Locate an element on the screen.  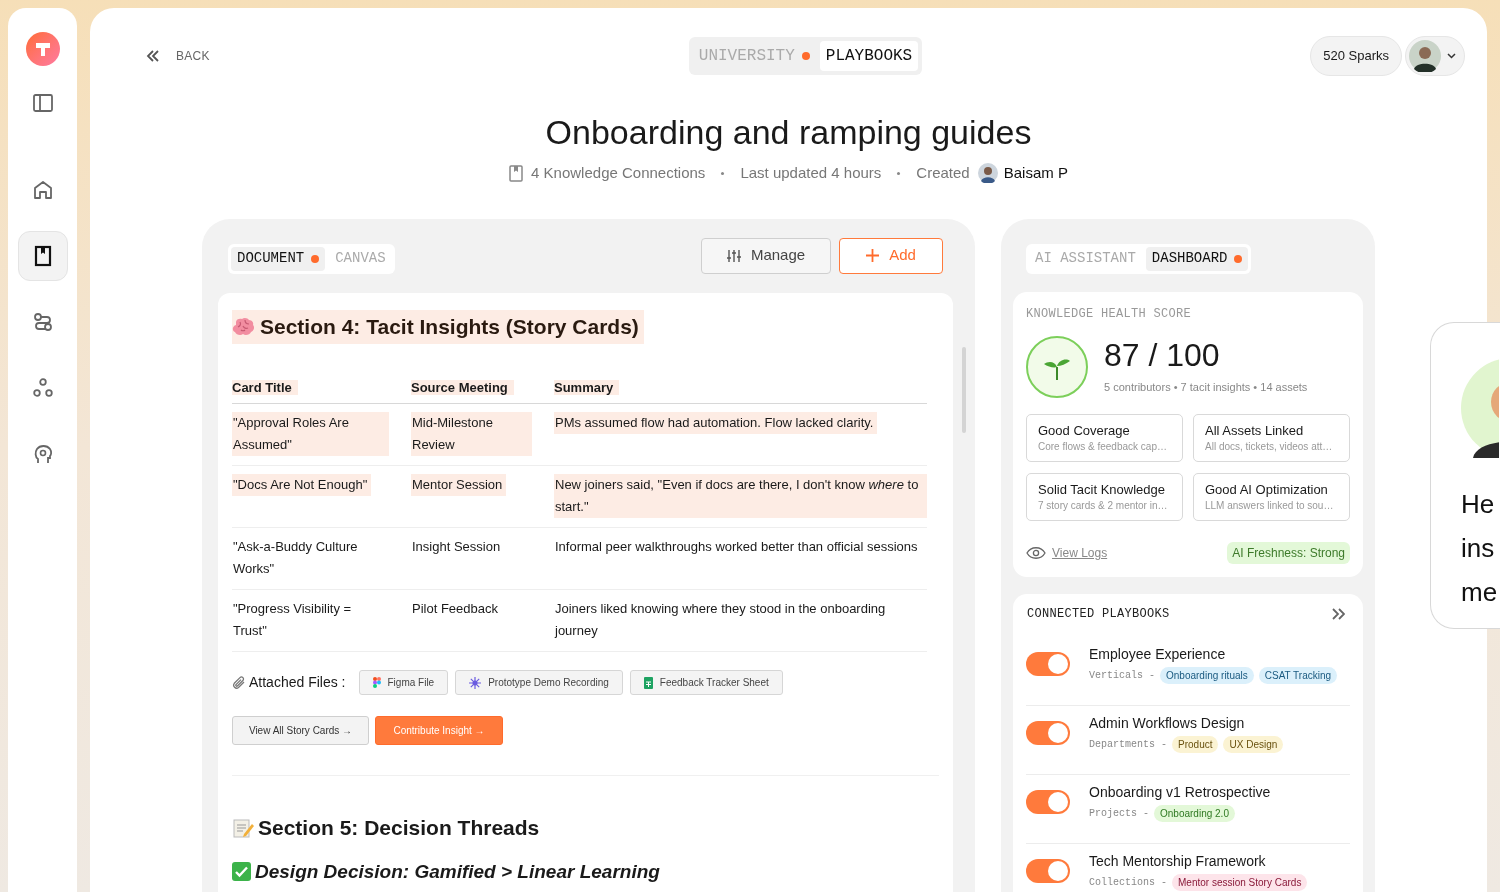
sprout-icon is located at coordinates (1057, 366).